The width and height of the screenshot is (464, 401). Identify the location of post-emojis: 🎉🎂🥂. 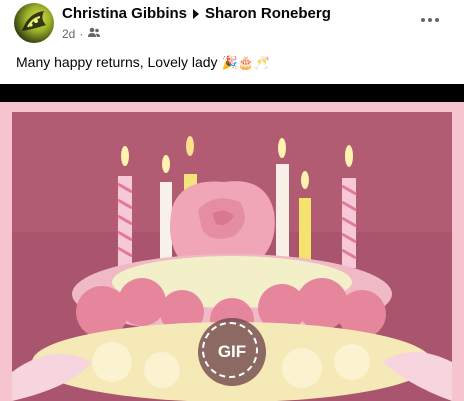
(246, 63).